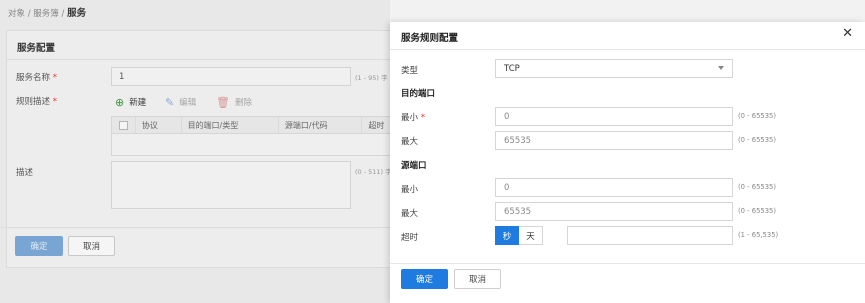  What do you see at coordinates (414, 166) in the screenshot?
I see `src-port-section-title: 源端口` at bounding box center [414, 166].